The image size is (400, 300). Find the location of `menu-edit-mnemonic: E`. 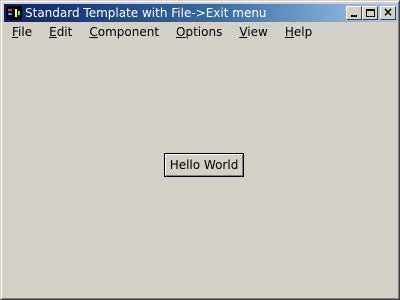

menu-edit-mnemonic: E is located at coordinates (53, 32).